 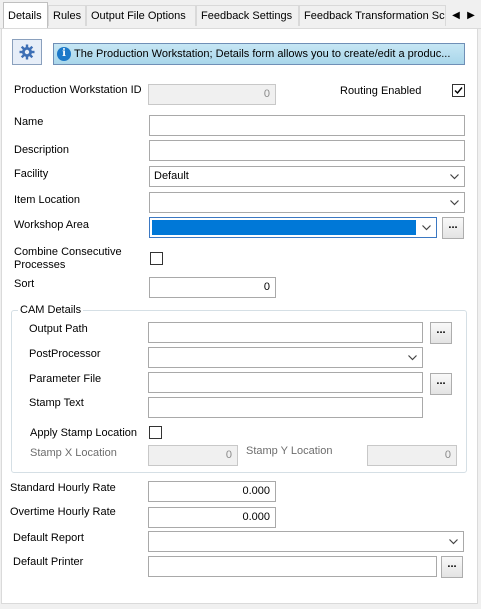 I want to click on facility-select: Default, so click(x=307, y=176).